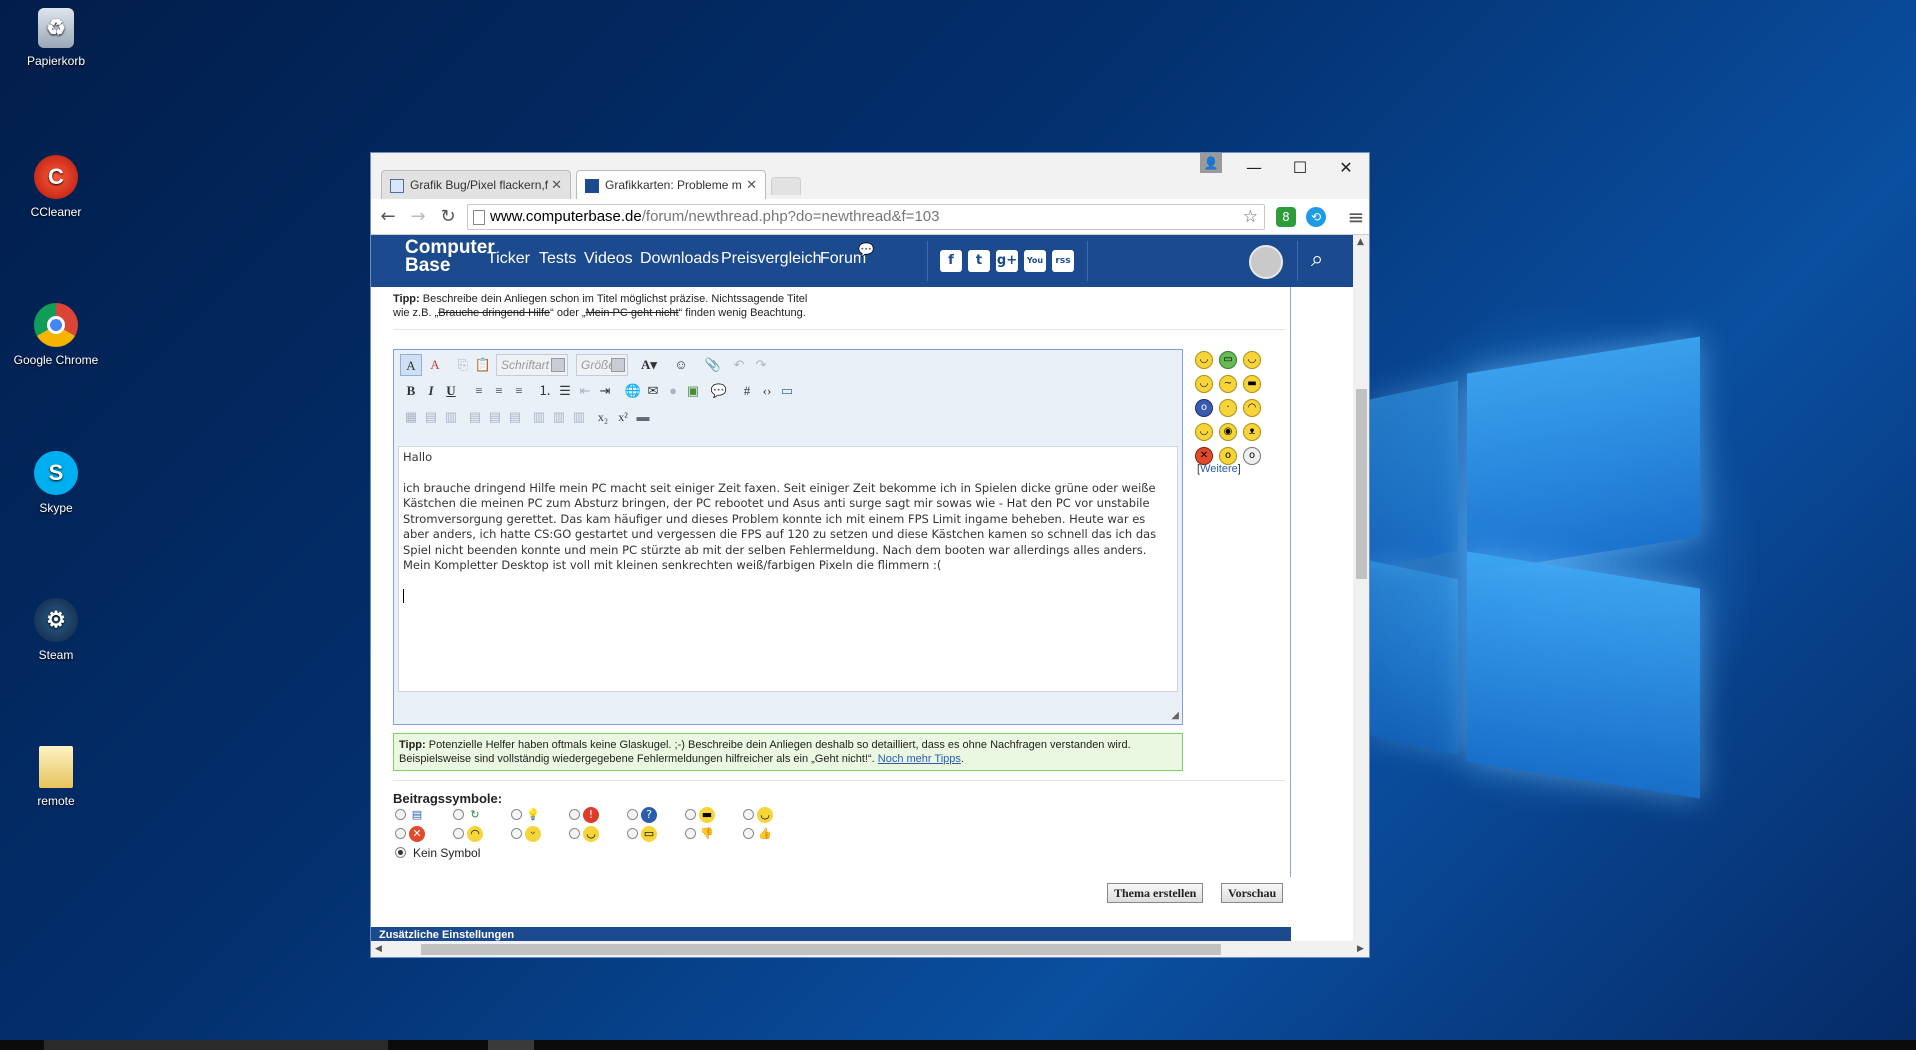 This screenshot has width=1916, height=1050. What do you see at coordinates (431, 391) in the screenshot?
I see `italic-icon: I` at bounding box center [431, 391].